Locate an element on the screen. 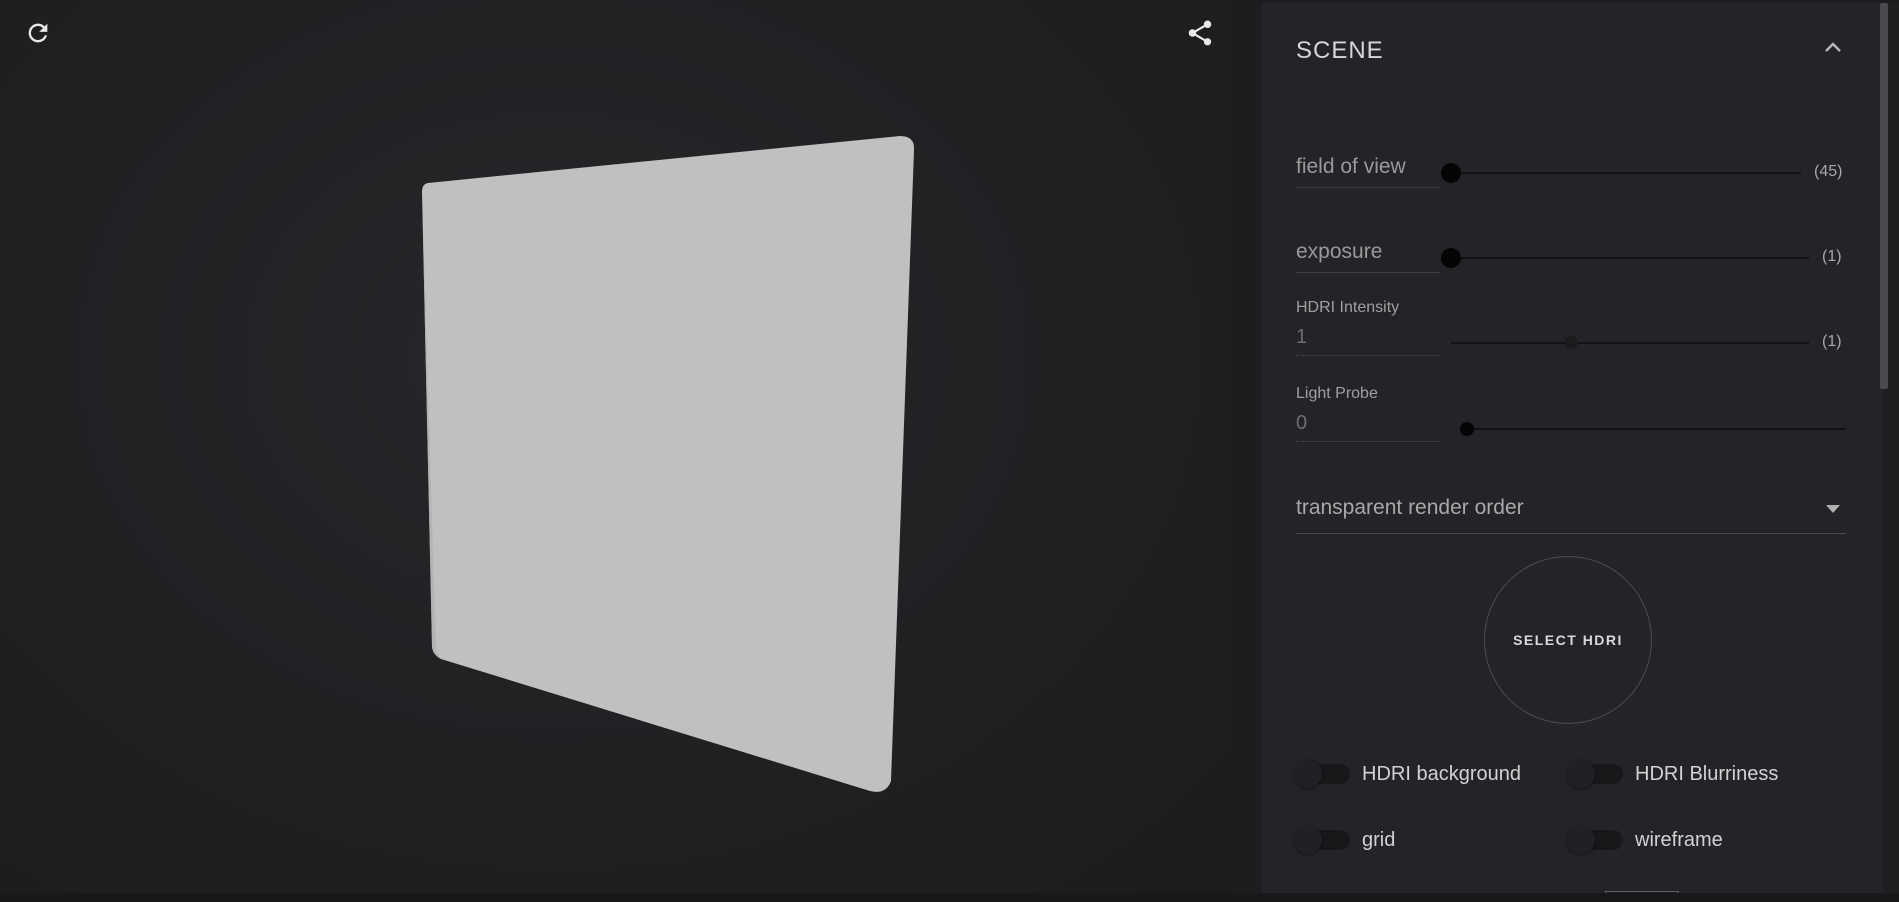  exposure-label: exposure is located at coordinates (1339, 251).